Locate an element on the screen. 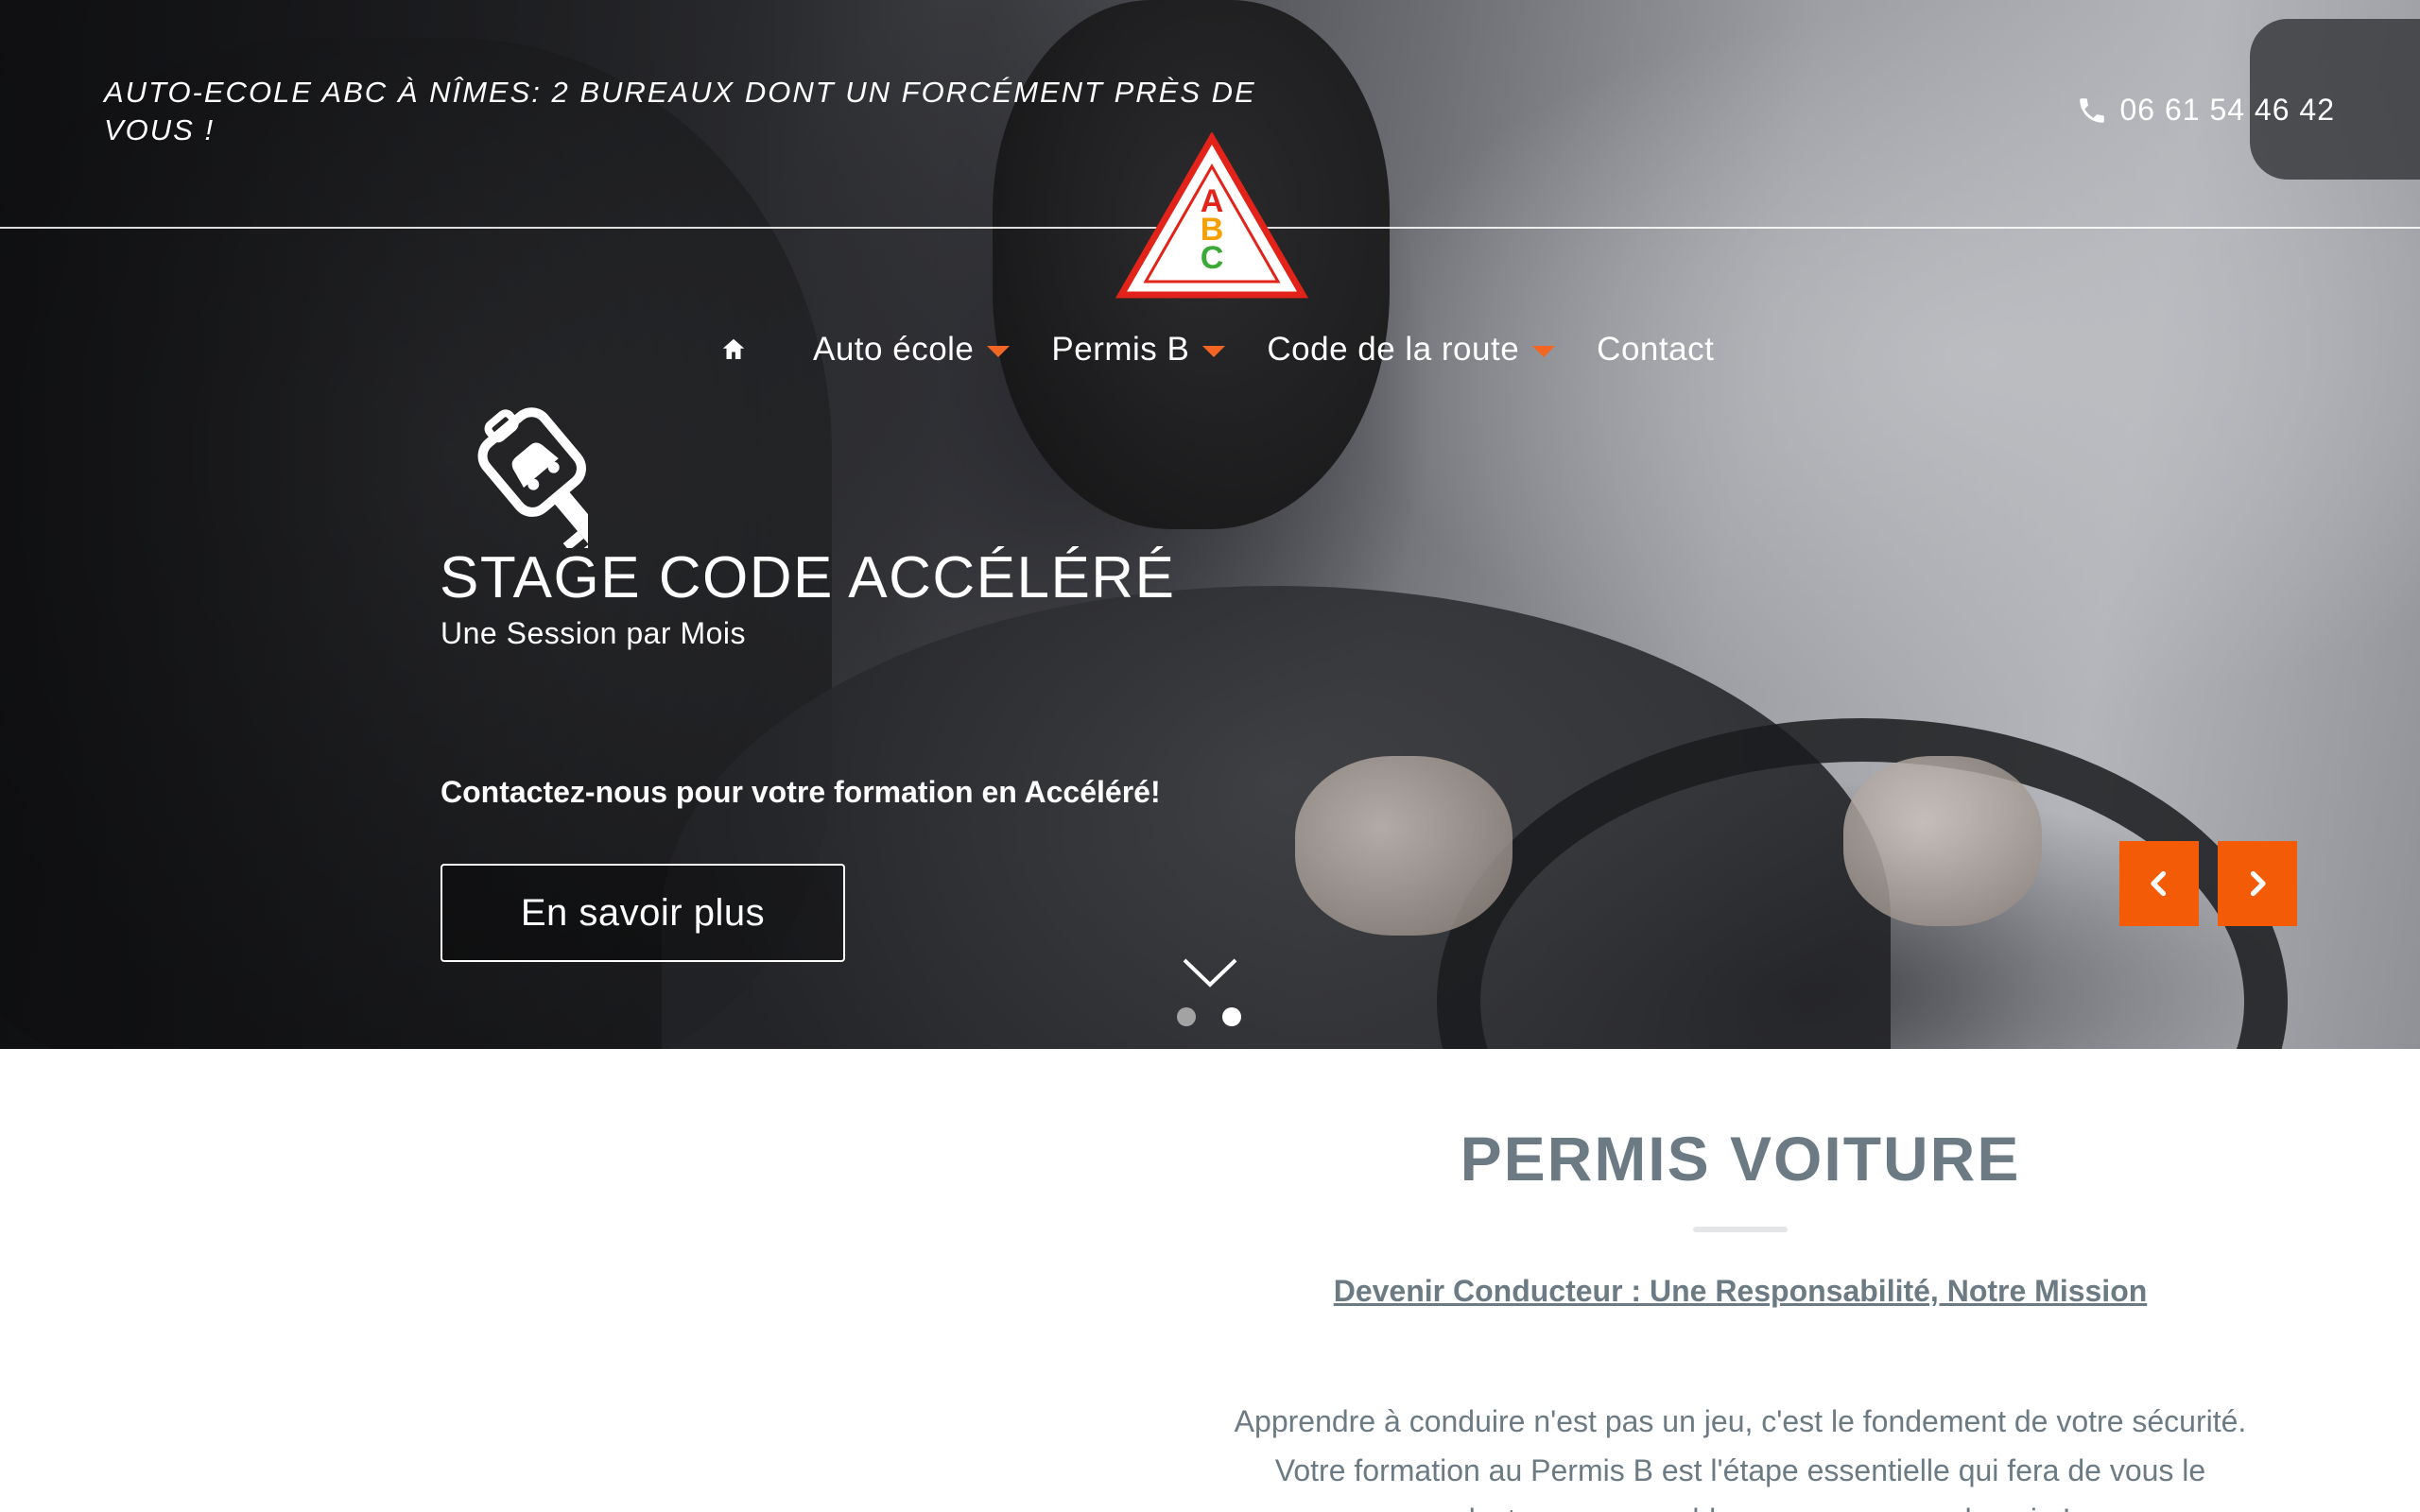  nav-item-label: Permis B is located at coordinates (1120, 349).